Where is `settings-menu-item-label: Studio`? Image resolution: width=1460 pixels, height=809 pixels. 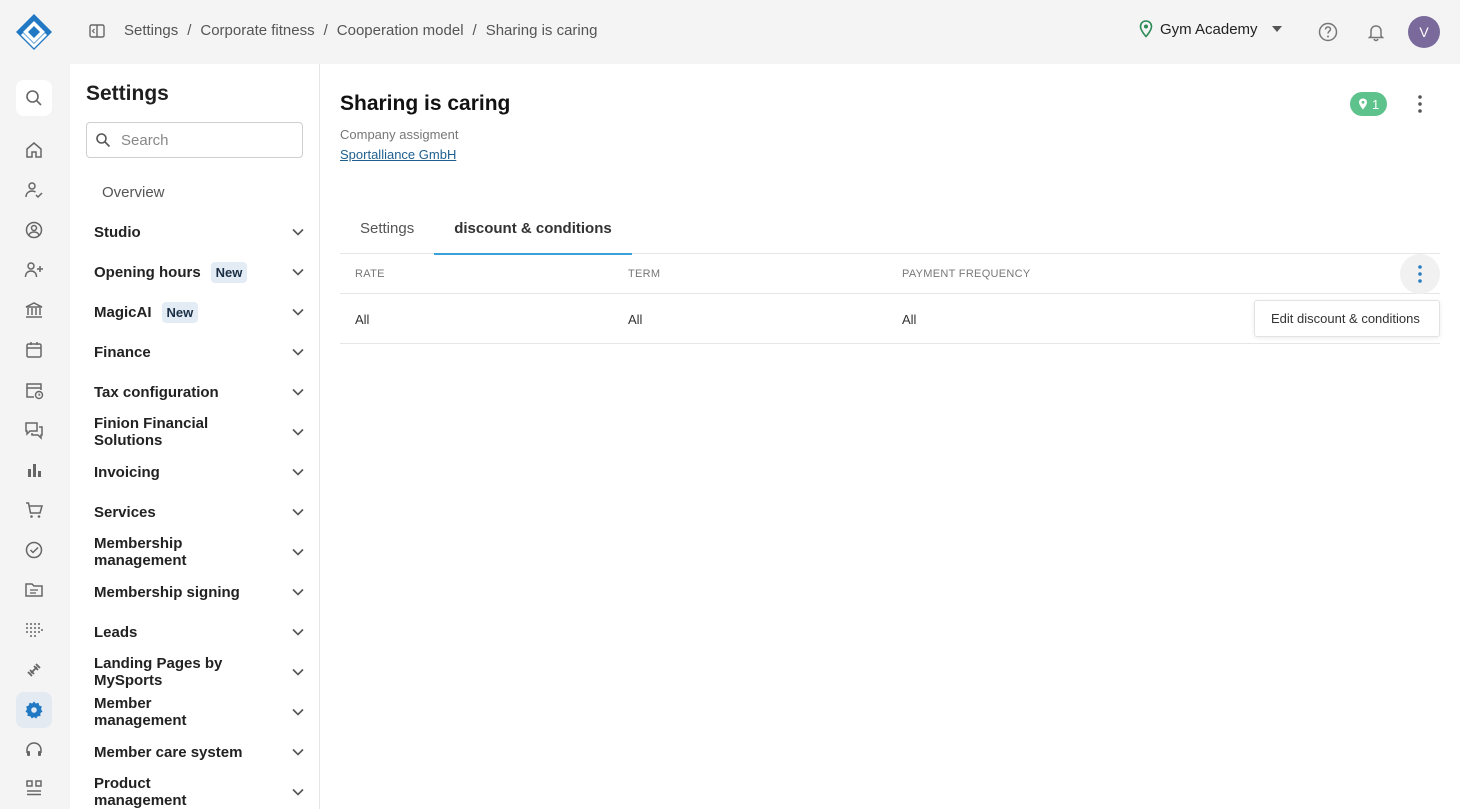 settings-menu-item-label: Studio is located at coordinates (117, 232).